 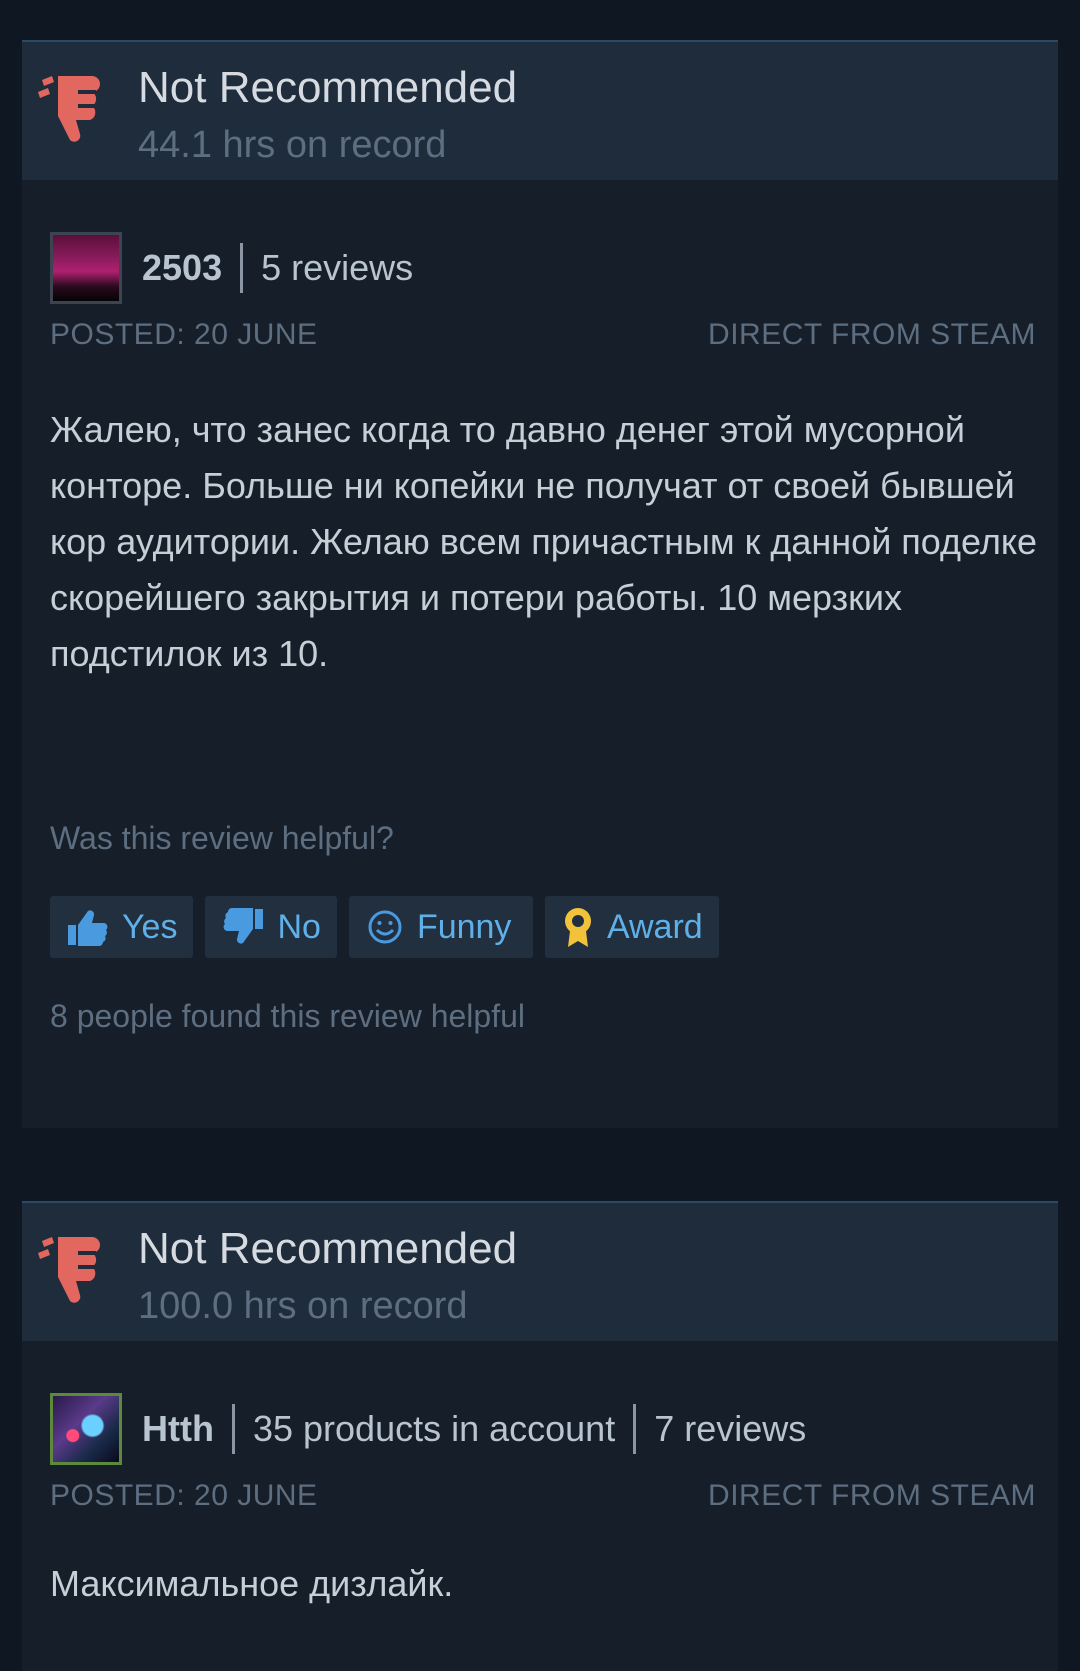 I want to click on helpful-count: 8 people found this review helpful, so click(x=287, y=1016).